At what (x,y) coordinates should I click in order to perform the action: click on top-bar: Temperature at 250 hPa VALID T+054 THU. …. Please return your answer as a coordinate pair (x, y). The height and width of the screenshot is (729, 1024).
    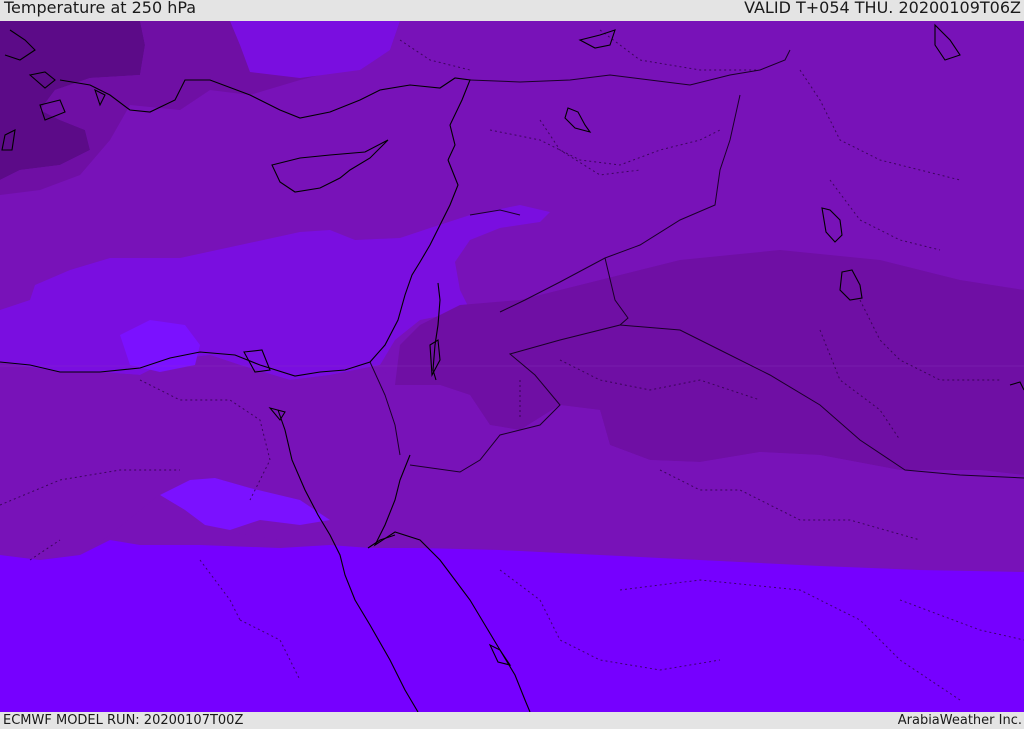
    Looking at the image, I should click on (512, 10).